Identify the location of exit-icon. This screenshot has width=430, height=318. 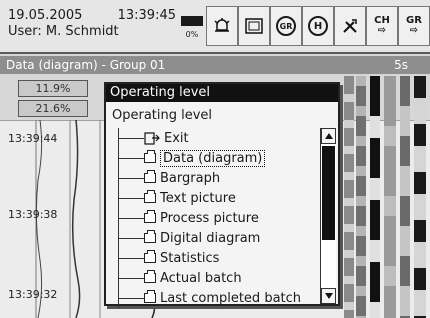
(152, 138).